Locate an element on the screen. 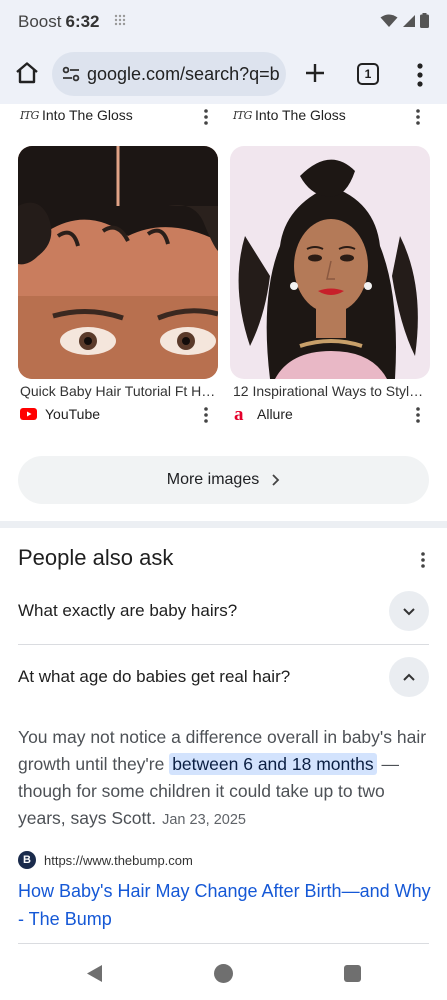 The height and width of the screenshot is (1000, 447). people-also-ask-heading: People also ask is located at coordinates (96, 557).